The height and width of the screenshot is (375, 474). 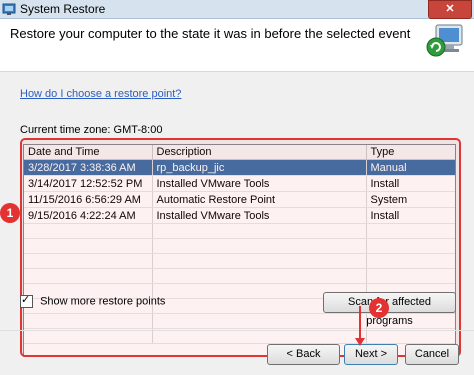 I want to click on column-header-description: Description, so click(x=259, y=152).